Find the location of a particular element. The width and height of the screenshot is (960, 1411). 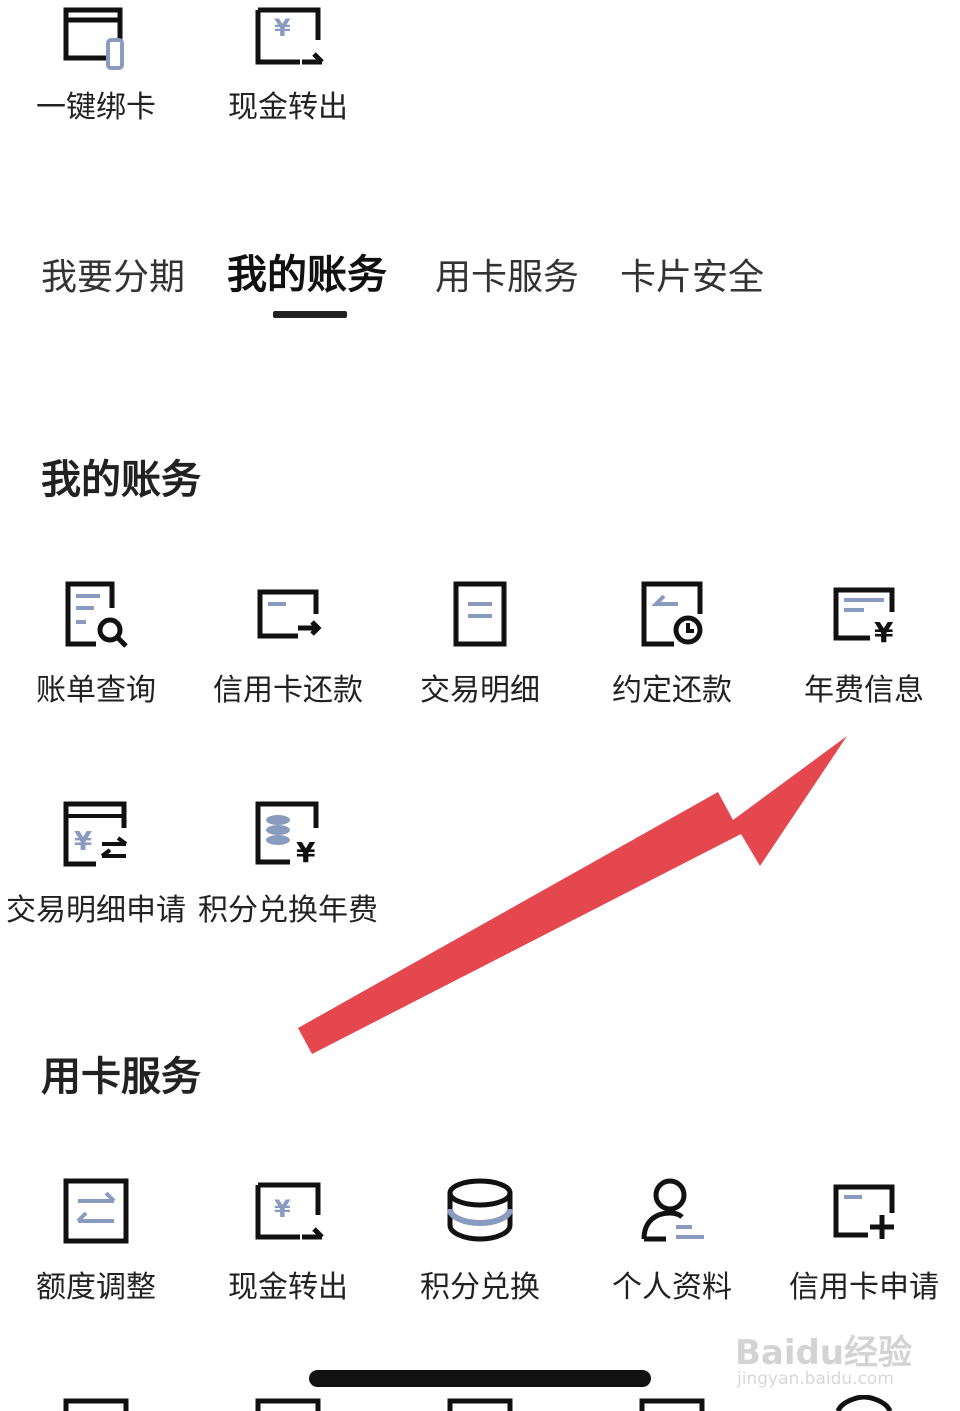

limit-adjust-icon is located at coordinates (96, 1211).